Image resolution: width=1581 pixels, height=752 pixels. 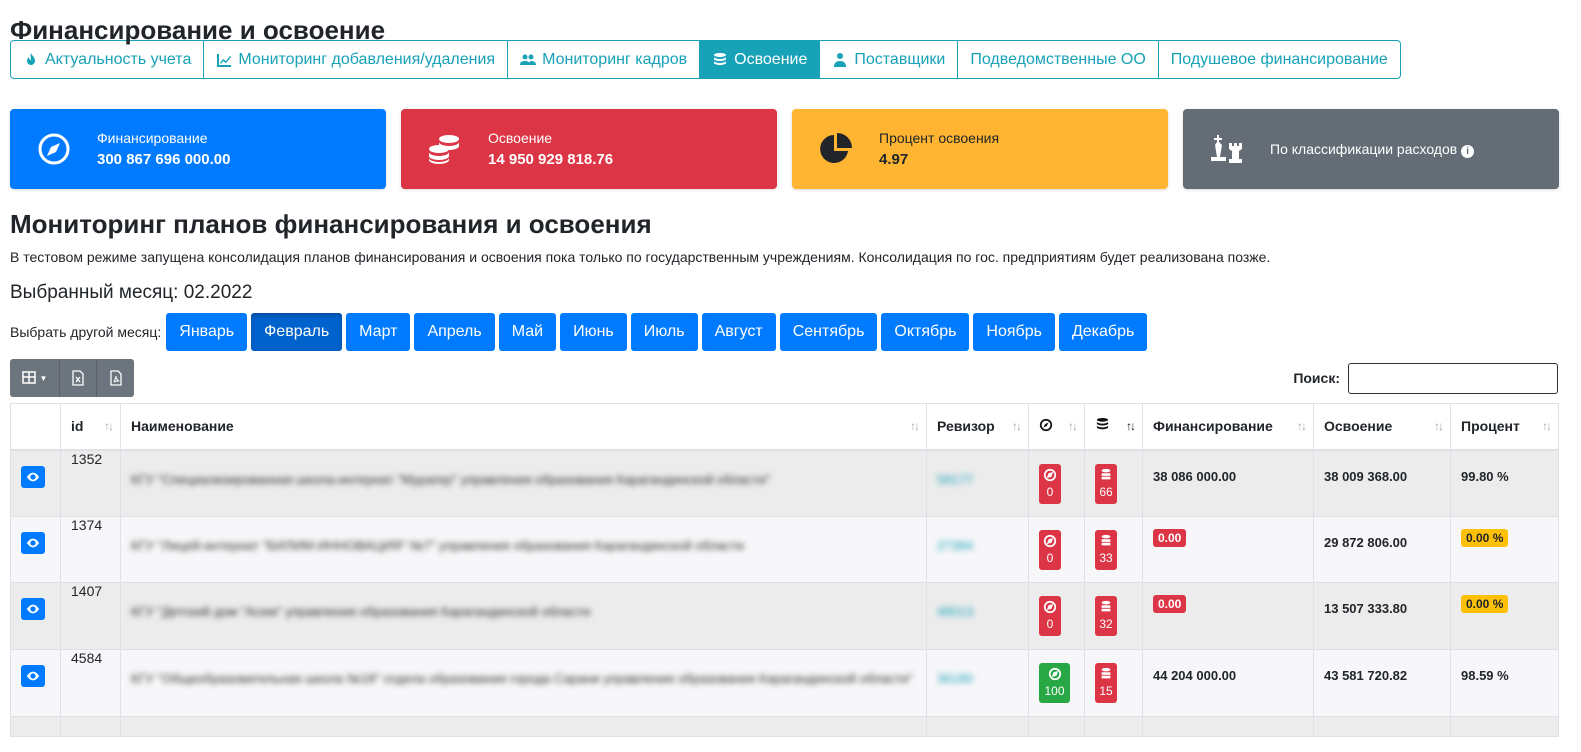 I want to click on revisor-link: 27384, so click(x=977, y=537).